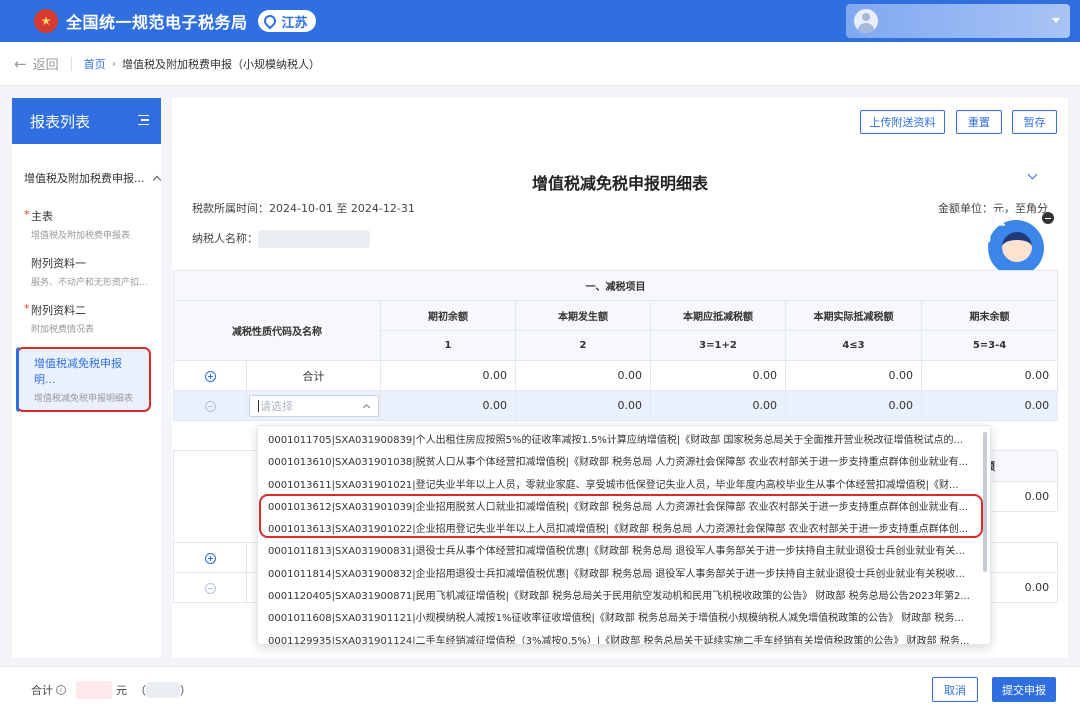 The width and height of the screenshot is (1080, 712). Describe the element at coordinates (20, 63) in the screenshot. I see `arrow-left-icon: ←` at that location.